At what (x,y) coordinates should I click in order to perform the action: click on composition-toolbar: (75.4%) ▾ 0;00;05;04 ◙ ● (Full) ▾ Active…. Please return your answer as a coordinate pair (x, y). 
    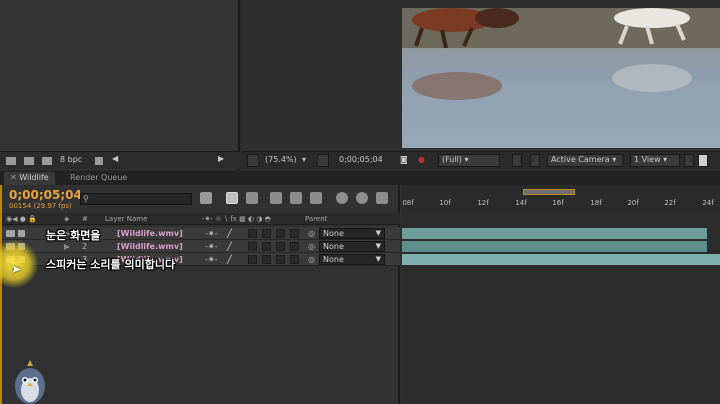
    Looking at the image, I should click on (481, 160).